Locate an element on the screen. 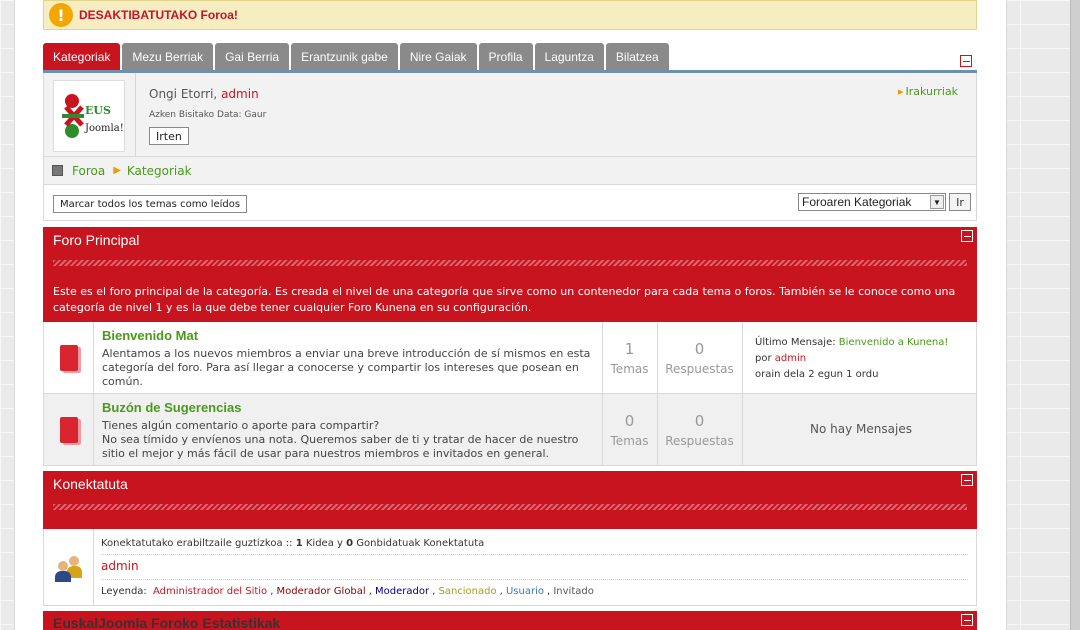  users-icon is located at coordinates (69, 568).